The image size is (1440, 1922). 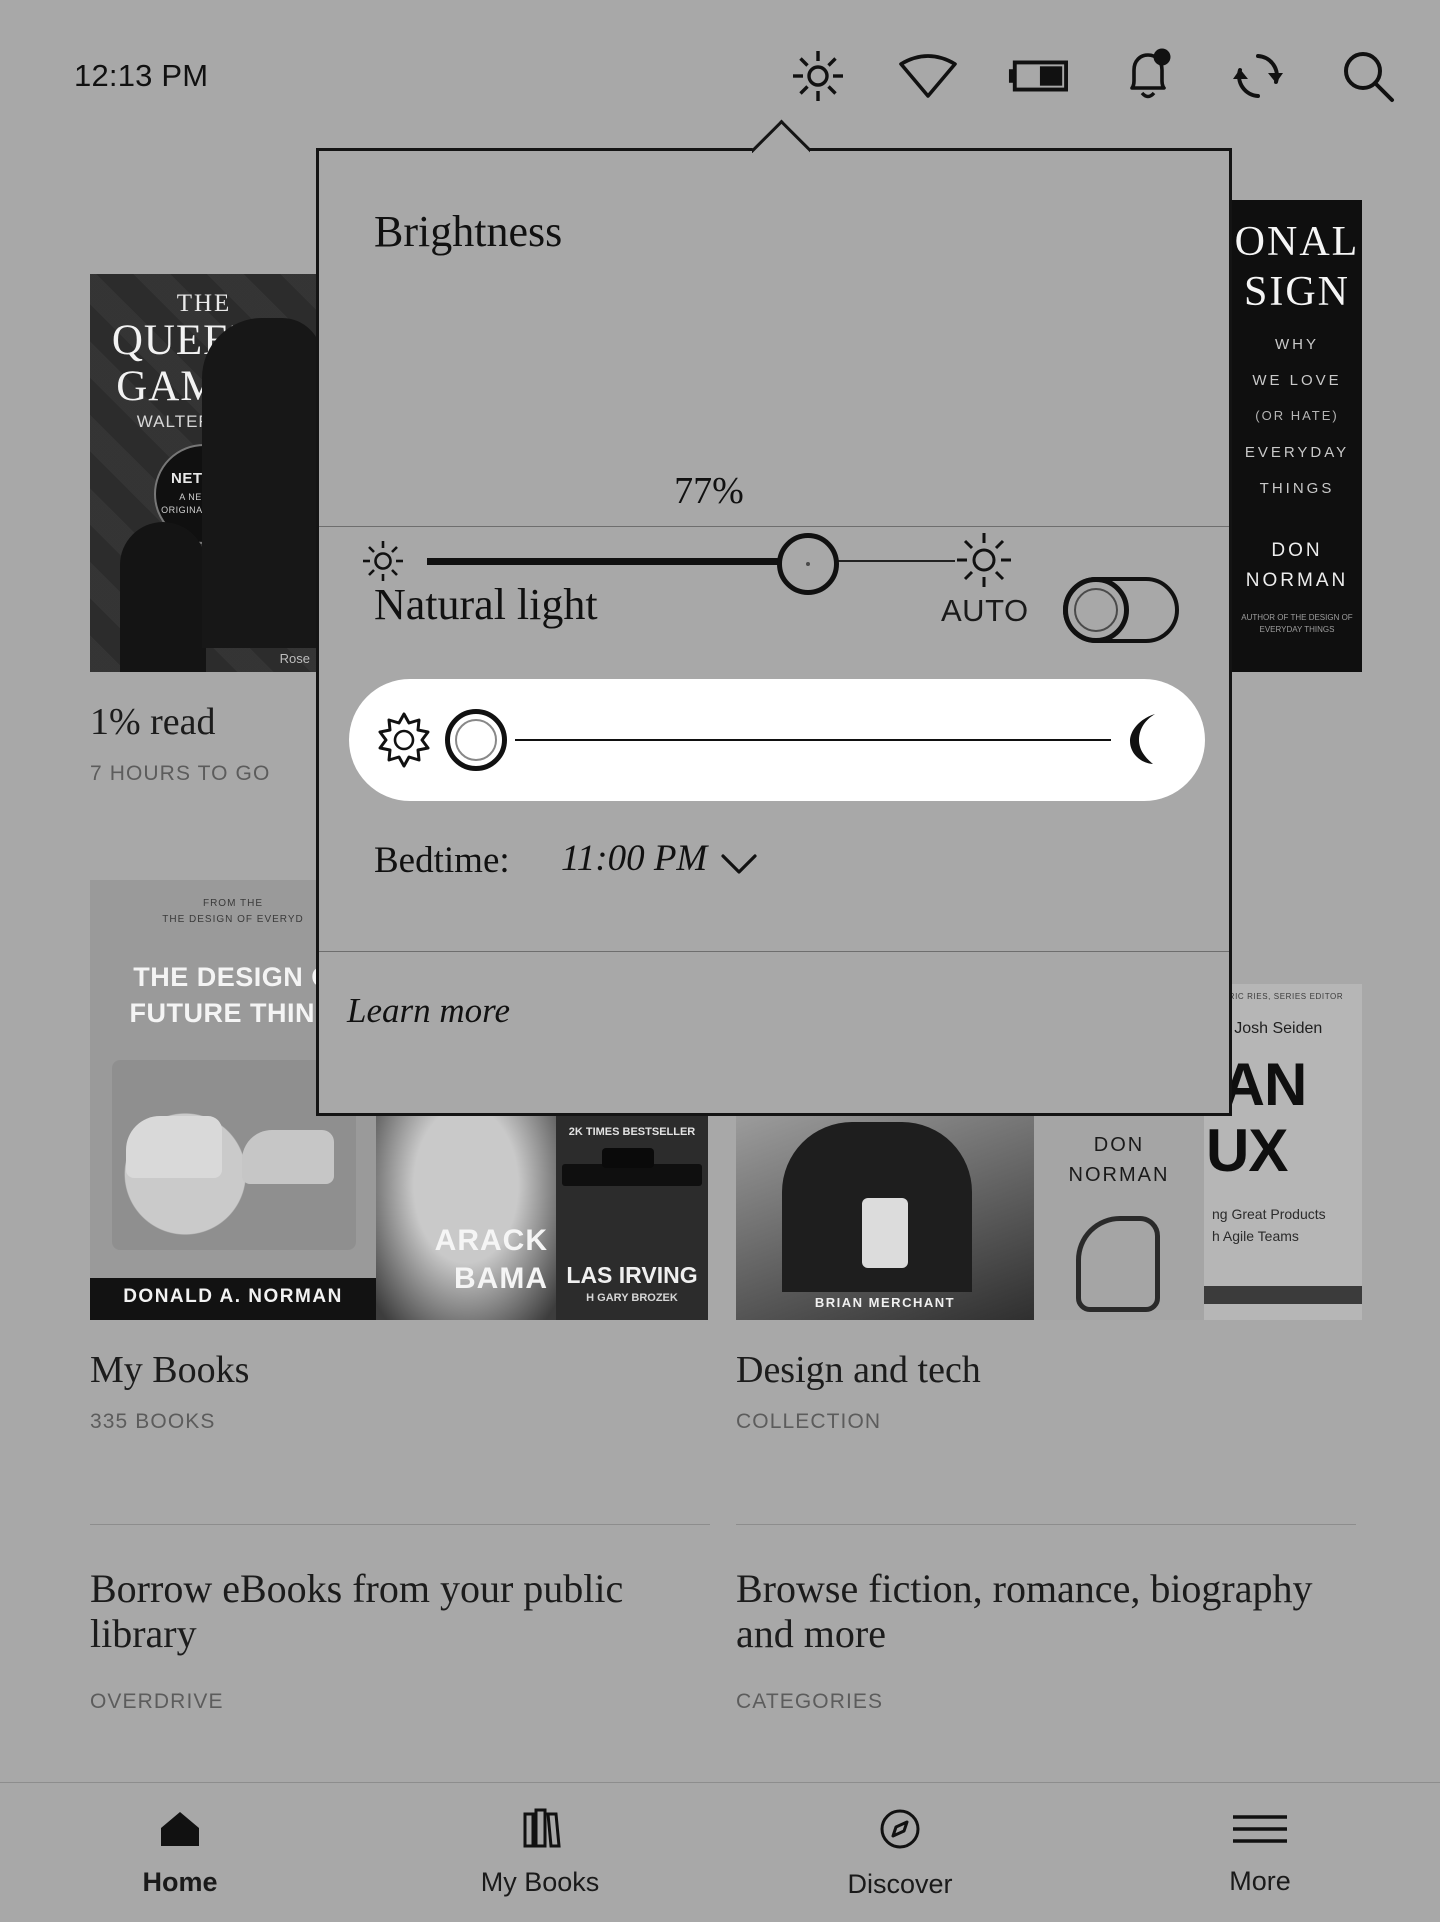 I want to click on brightness-percent-value: 77%, so click(x=709, y=491).